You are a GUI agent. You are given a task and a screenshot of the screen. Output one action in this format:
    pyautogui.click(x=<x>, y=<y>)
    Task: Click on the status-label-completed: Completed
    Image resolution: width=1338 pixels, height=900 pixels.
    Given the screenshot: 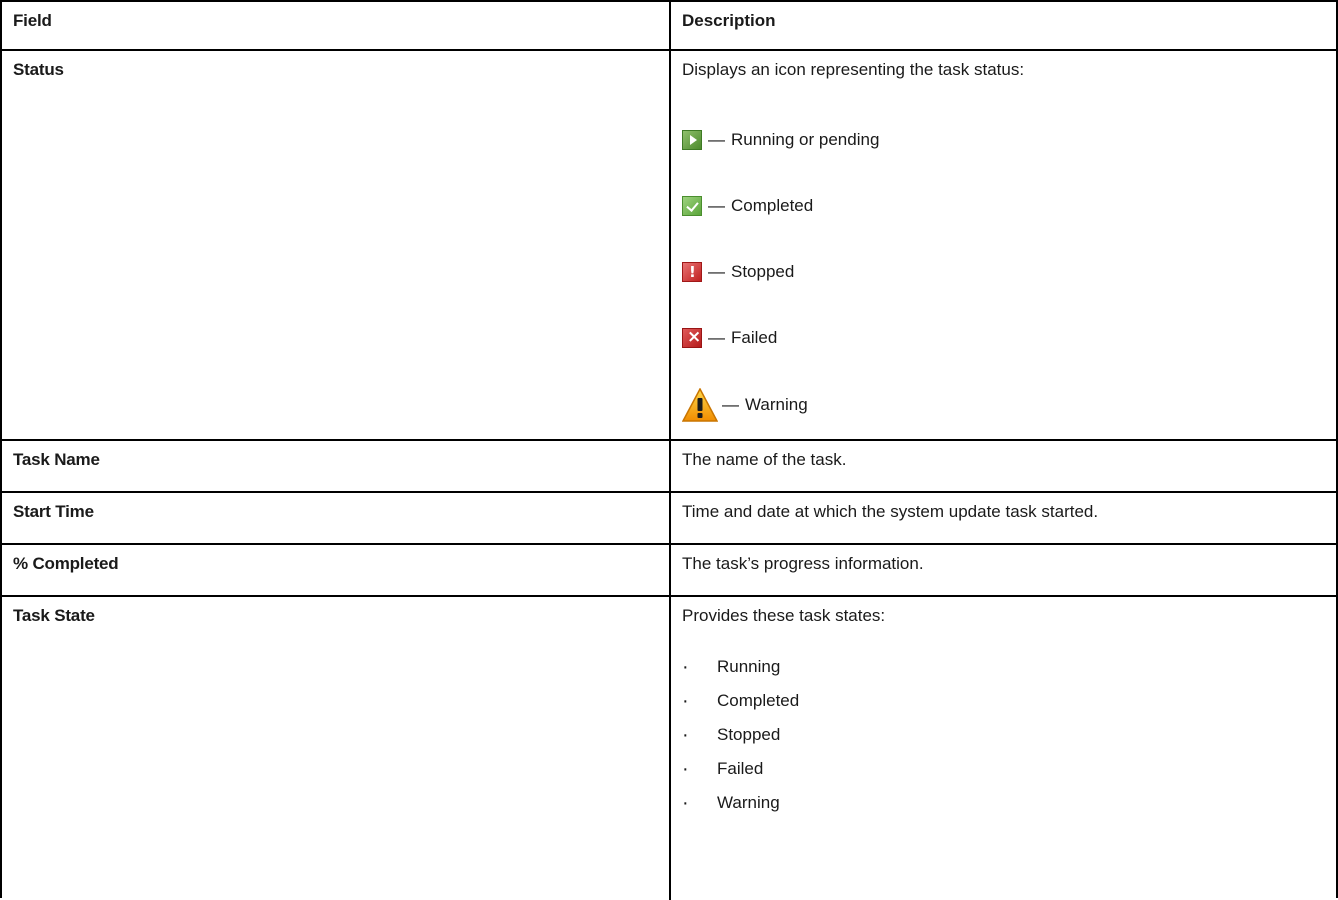 What is the action you would take?
    pyautogui.click(x=772, y=205)
    